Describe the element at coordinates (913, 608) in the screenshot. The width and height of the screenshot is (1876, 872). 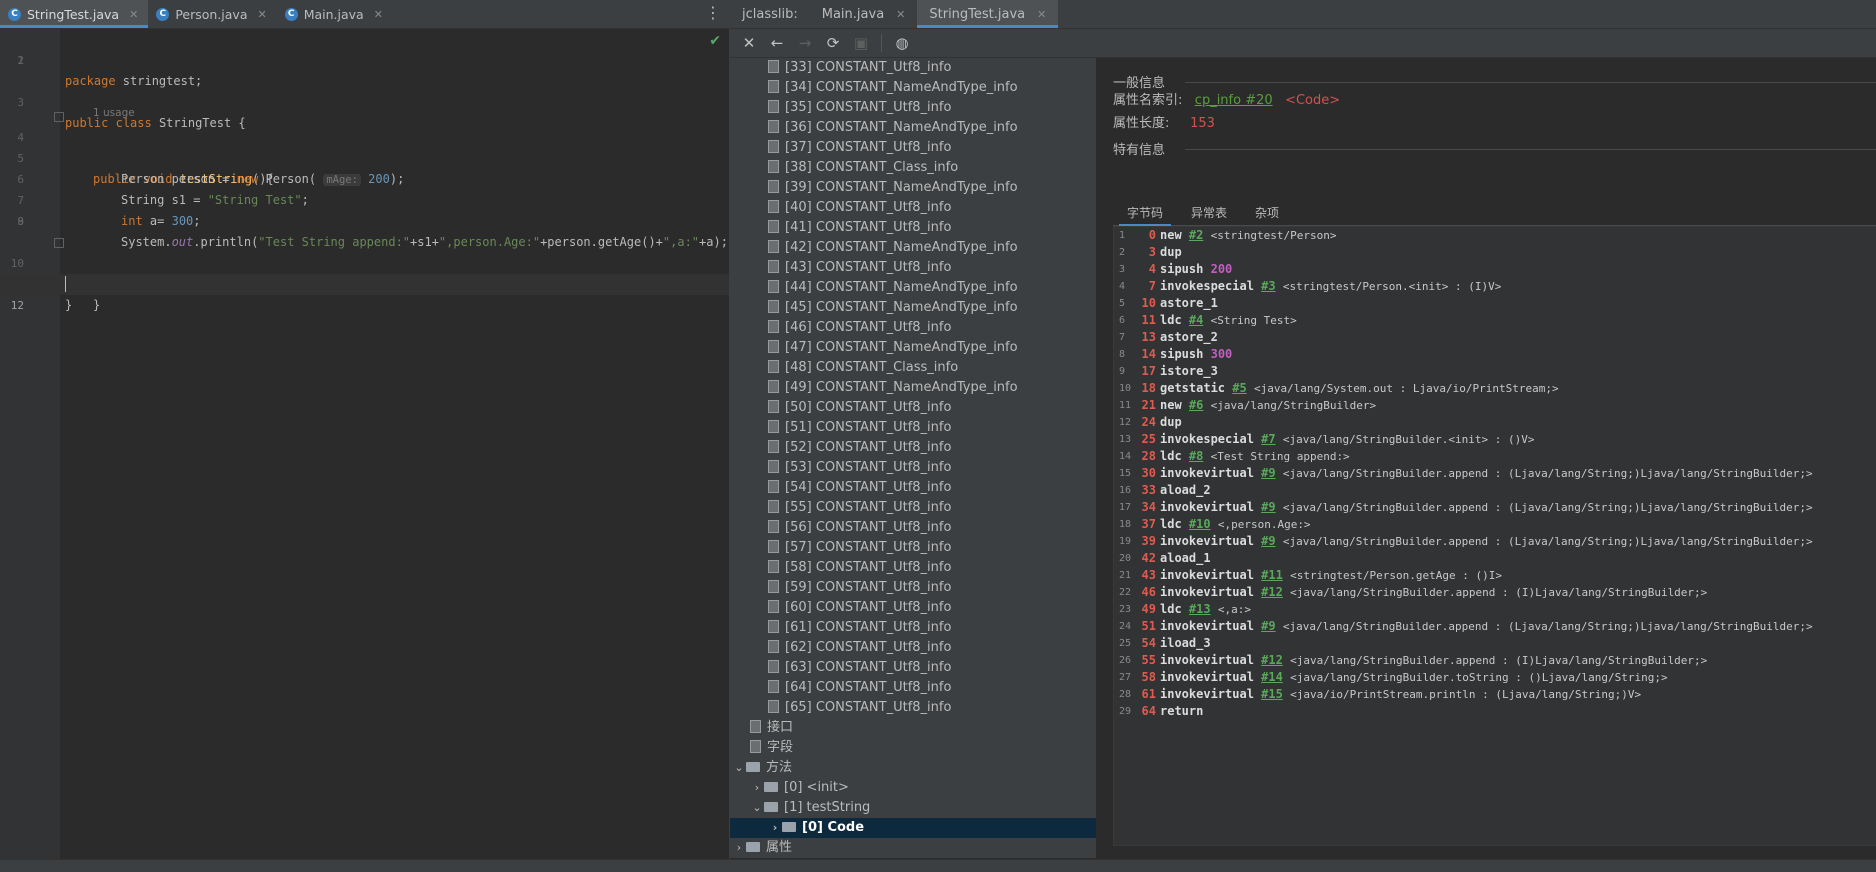
I see `tree-node-constant: [60] CONSTANT_Utf8_info` at that location.